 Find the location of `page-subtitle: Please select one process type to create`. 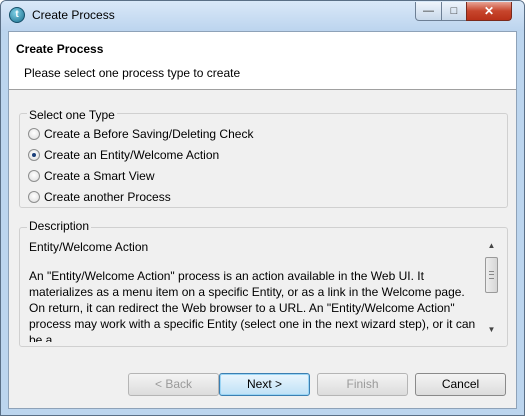

page-subtitle: Please select one process type to create is located at coordinates (132, 73).